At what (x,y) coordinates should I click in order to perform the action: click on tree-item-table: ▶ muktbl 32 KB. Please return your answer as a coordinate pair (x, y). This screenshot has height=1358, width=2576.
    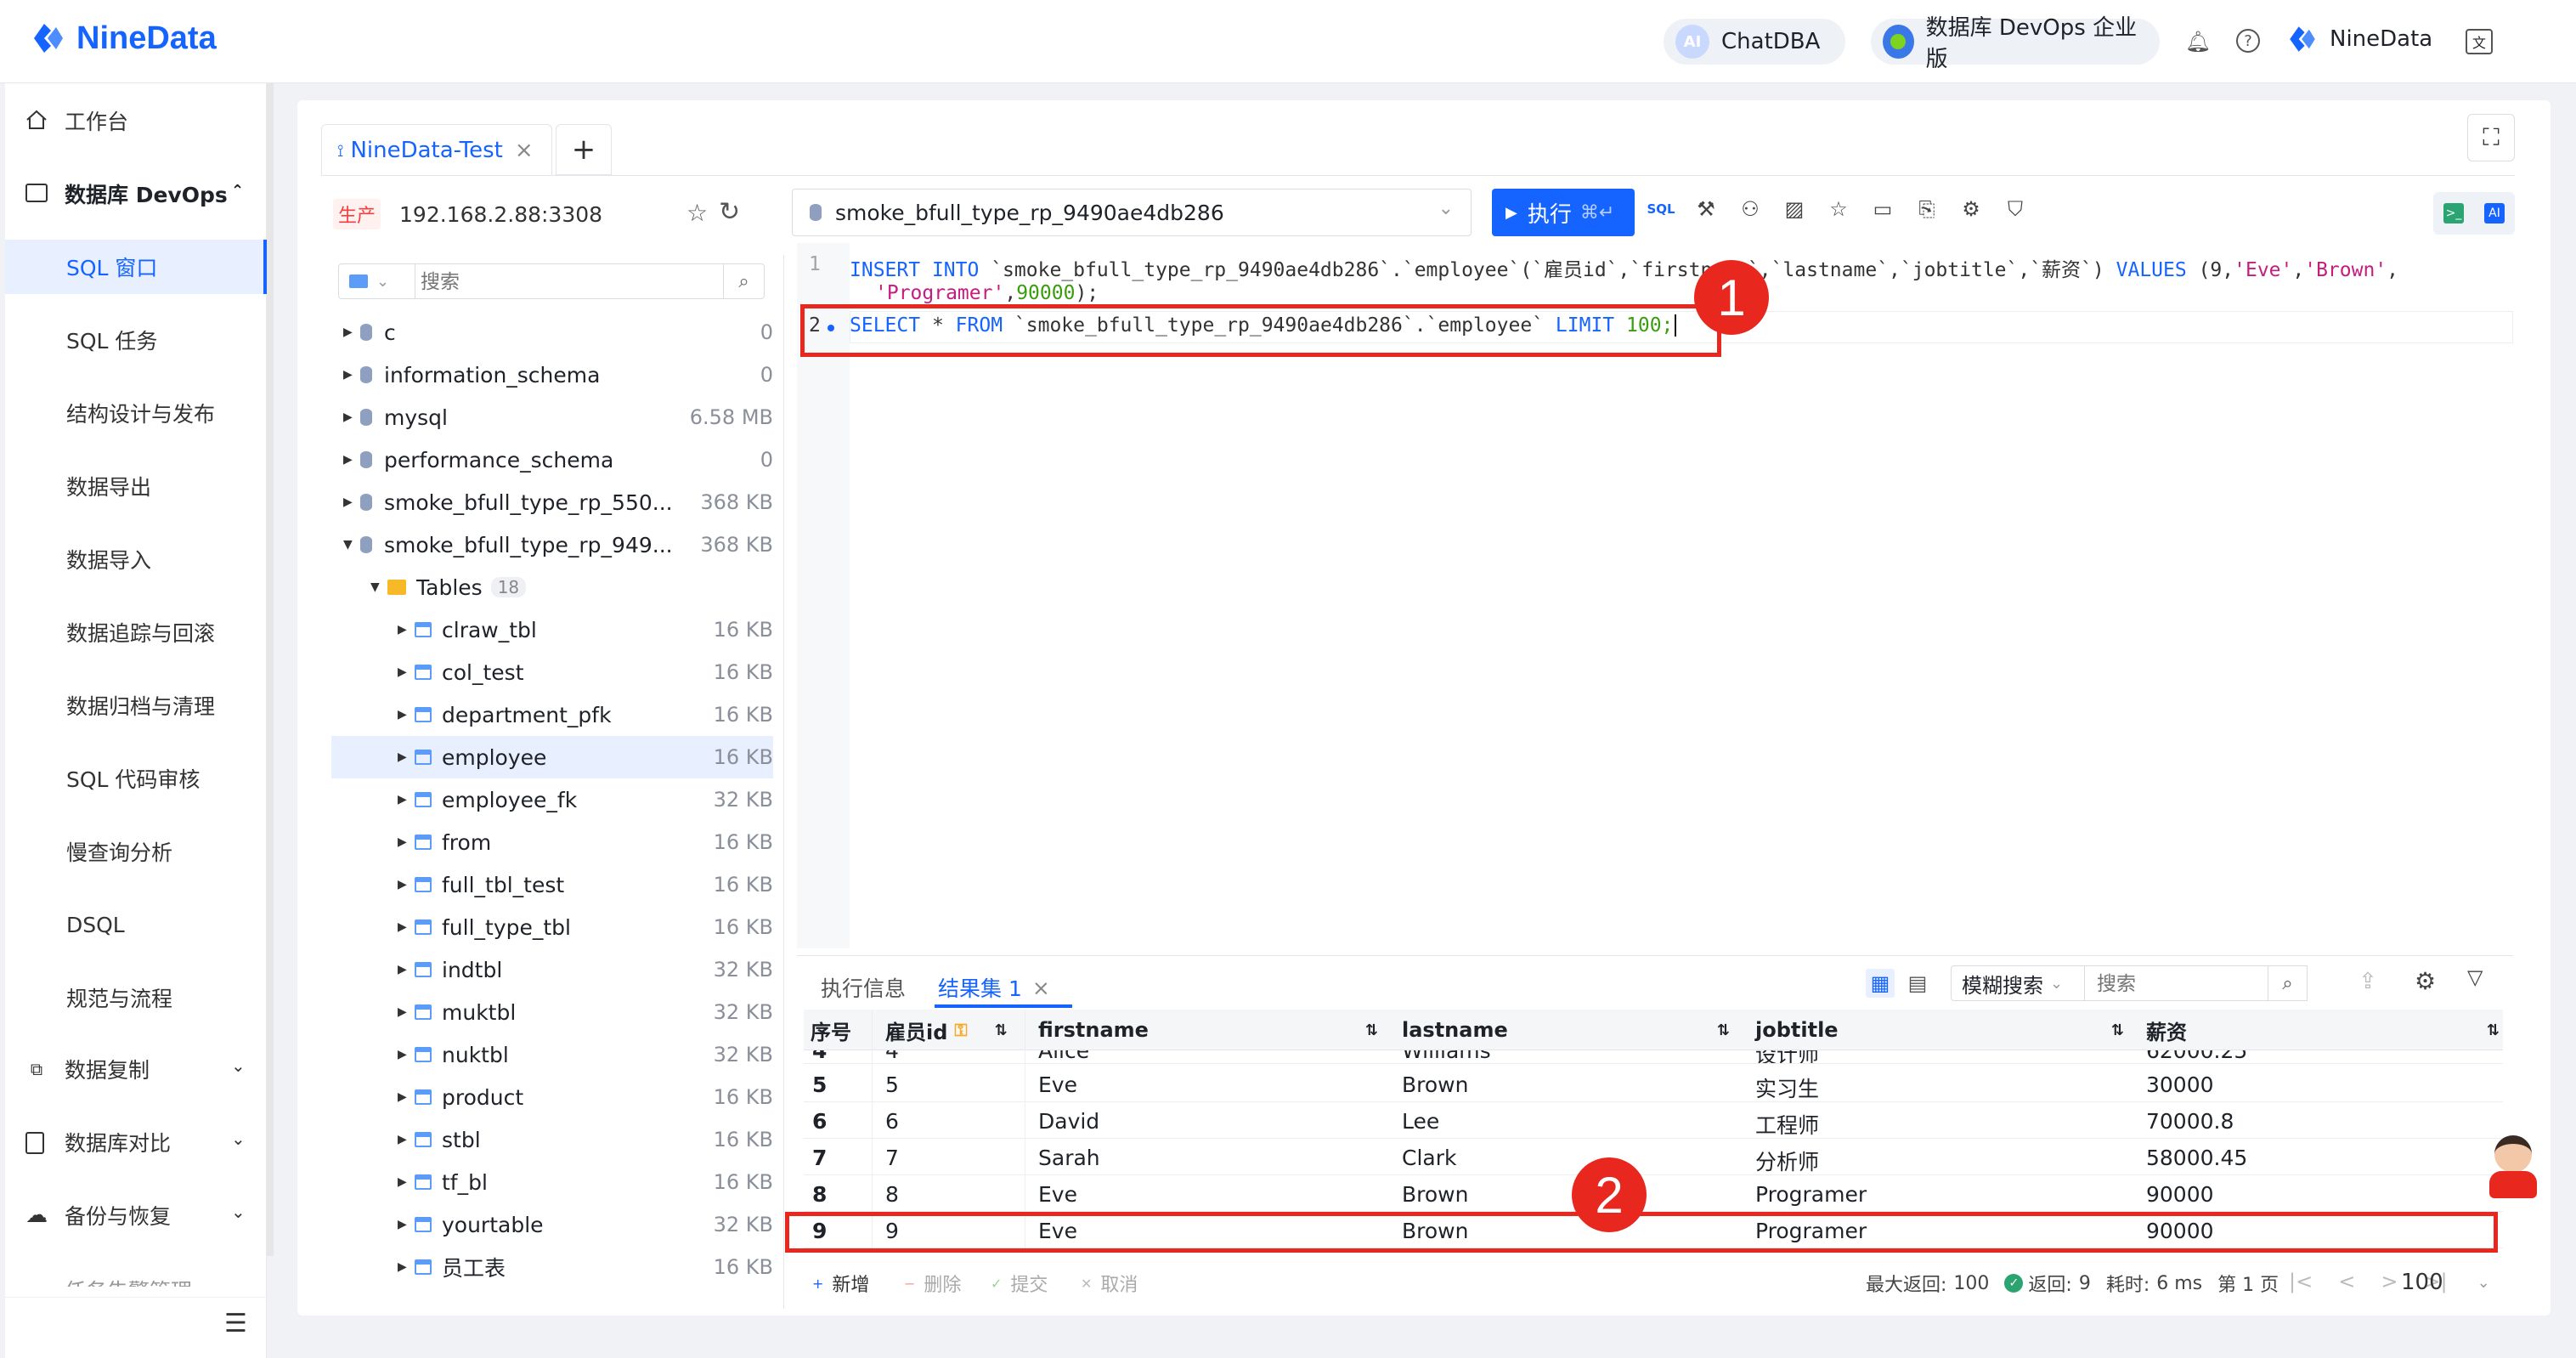
    Looking at the image, I should click on (552, 1012).